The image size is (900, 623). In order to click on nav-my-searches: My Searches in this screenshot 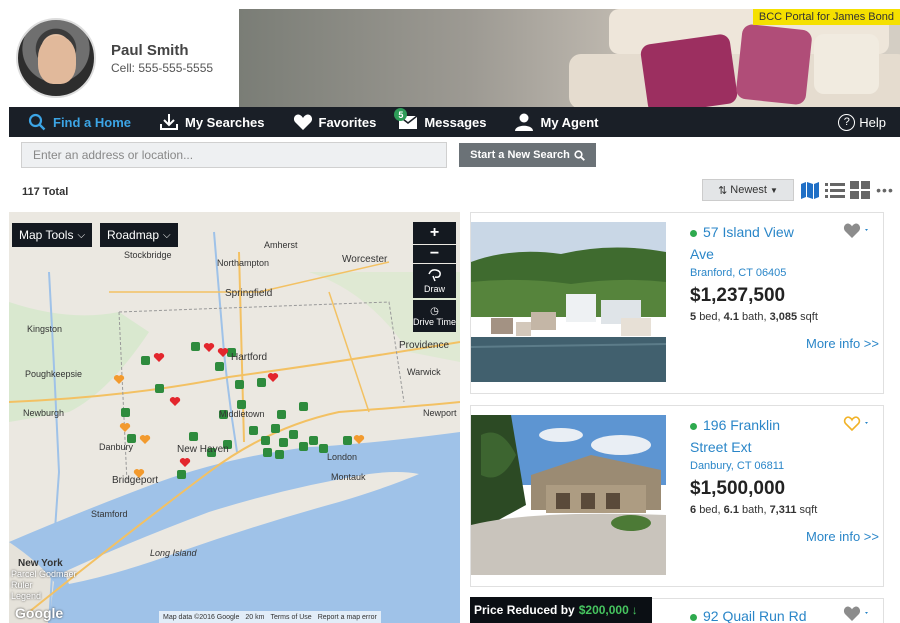, I will do `click(212, 122)`.